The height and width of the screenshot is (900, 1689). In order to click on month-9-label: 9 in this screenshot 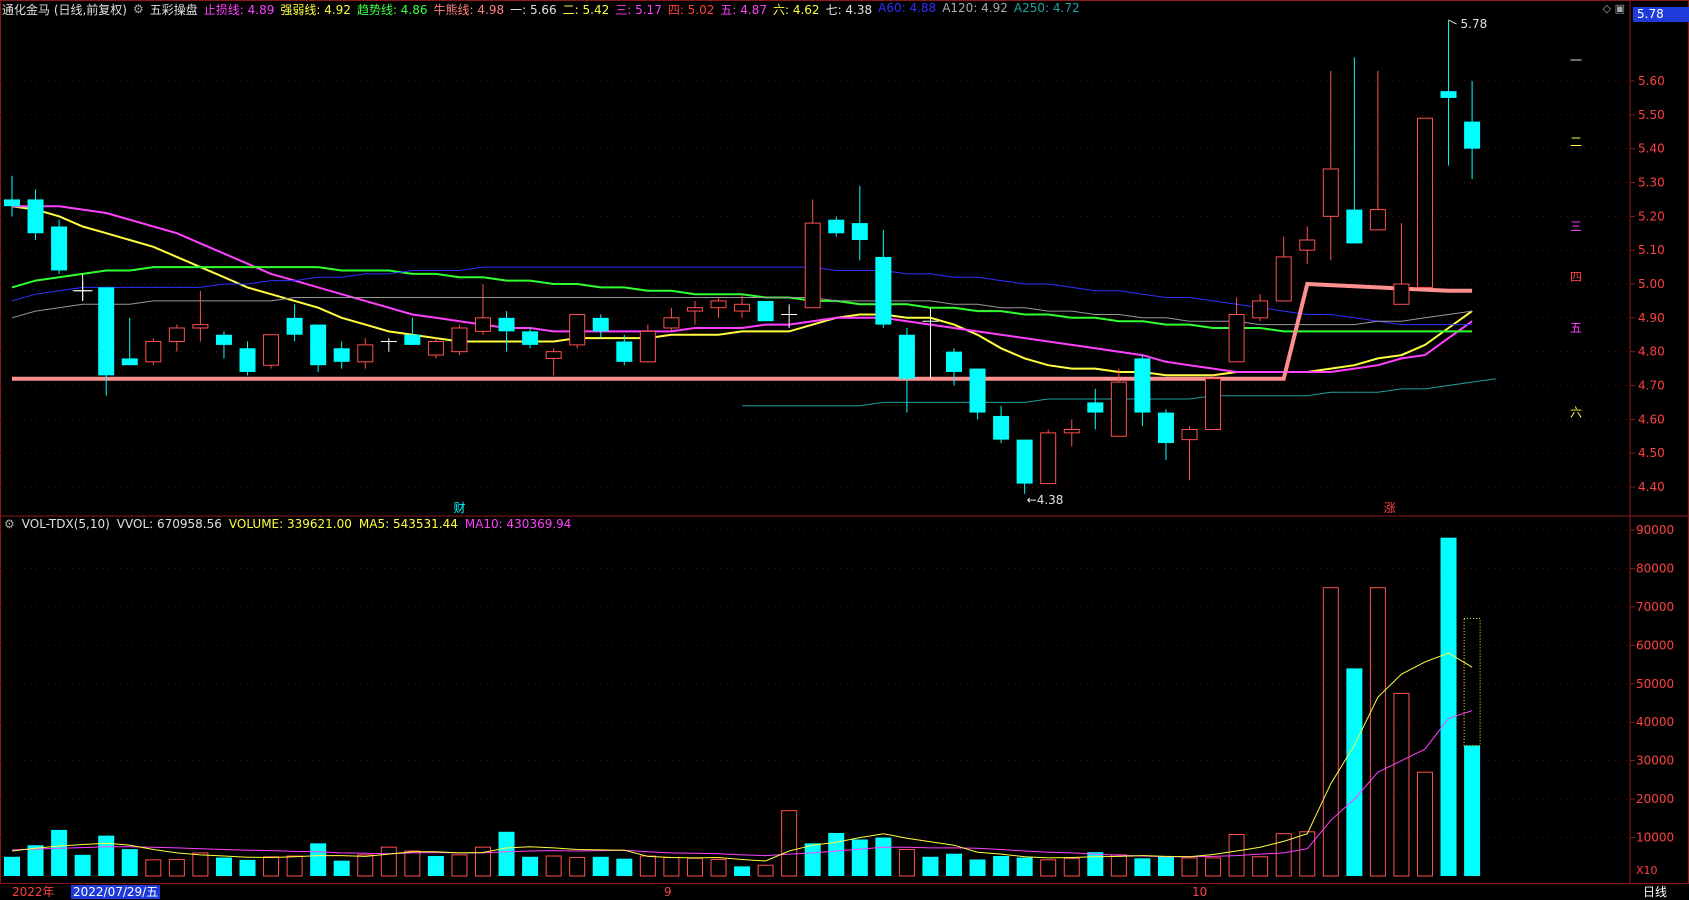, I will do `click(668, 892)`.